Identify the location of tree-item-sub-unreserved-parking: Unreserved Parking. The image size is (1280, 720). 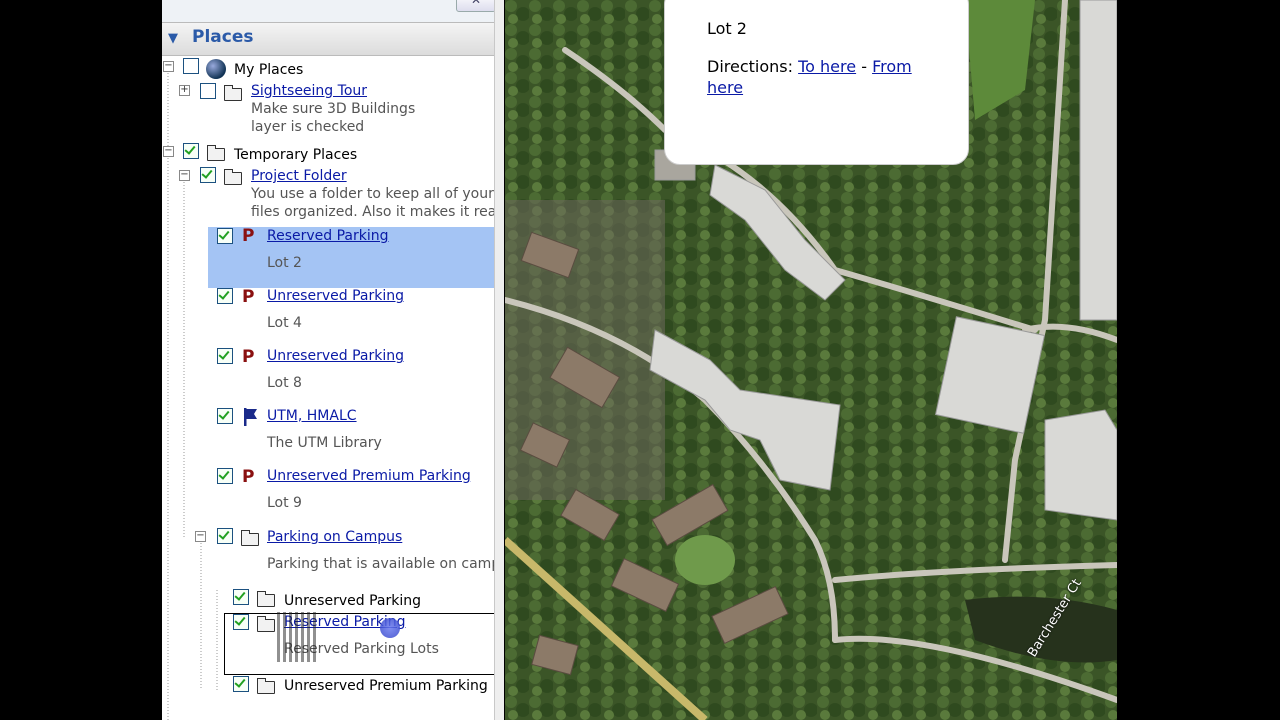
(352, 603).